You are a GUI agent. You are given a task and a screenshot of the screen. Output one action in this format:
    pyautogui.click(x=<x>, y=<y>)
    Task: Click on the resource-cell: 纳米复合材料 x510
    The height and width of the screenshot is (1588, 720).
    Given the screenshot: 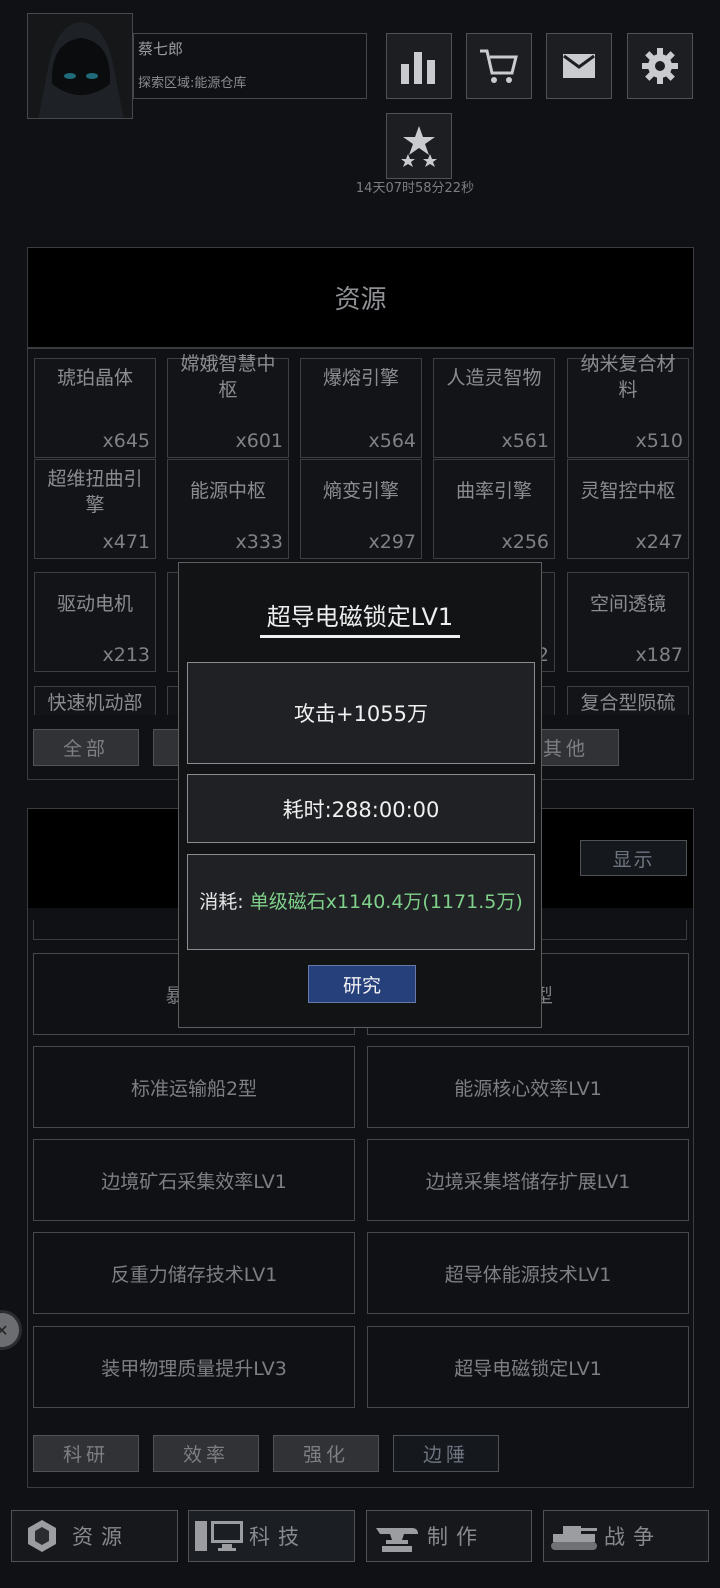 What is the action you would take?
    pyautogui.click(x=628, y=405)
    